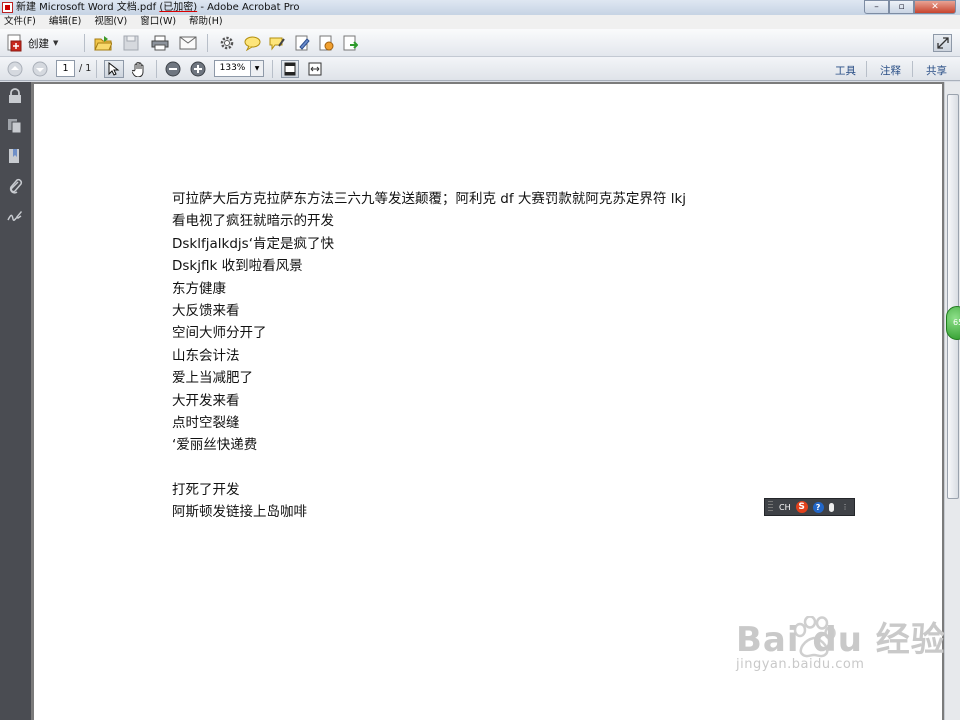 Image resolution: width=960 pixels, height=720 pixels. What do you see at coordinates (429, 468) in the screenshot?
I see `text-line` at bounding box center [429, 468].